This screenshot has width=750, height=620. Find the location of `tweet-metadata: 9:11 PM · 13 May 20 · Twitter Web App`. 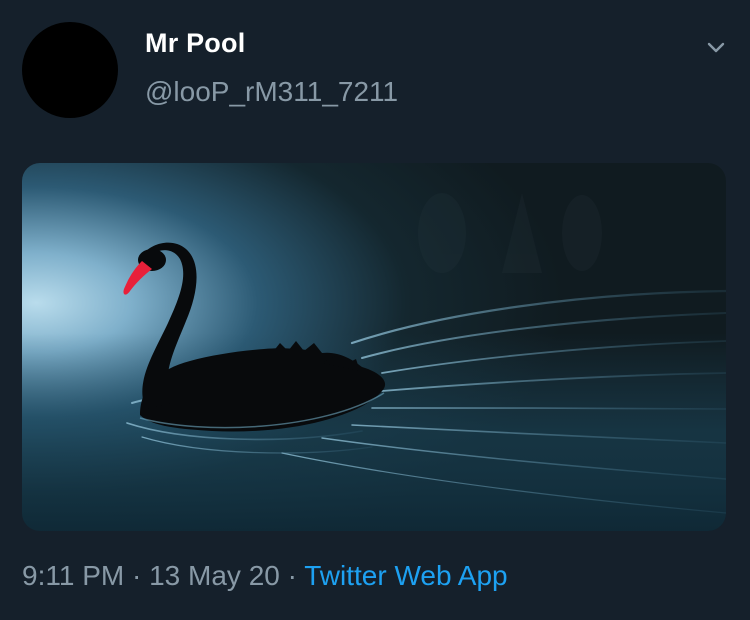

tweet-metadata: 9:11 PM · 13 May 20 · Twitter Web App is located at coordinates (265, 576).